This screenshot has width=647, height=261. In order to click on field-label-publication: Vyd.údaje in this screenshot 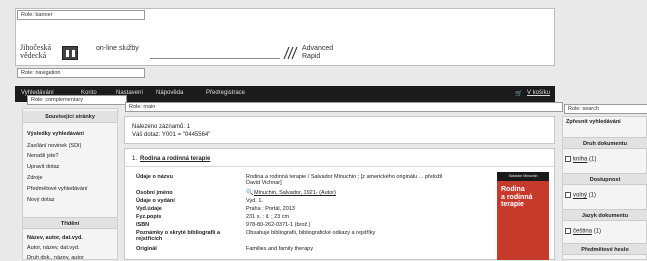, I will do `click(149, 209)`.